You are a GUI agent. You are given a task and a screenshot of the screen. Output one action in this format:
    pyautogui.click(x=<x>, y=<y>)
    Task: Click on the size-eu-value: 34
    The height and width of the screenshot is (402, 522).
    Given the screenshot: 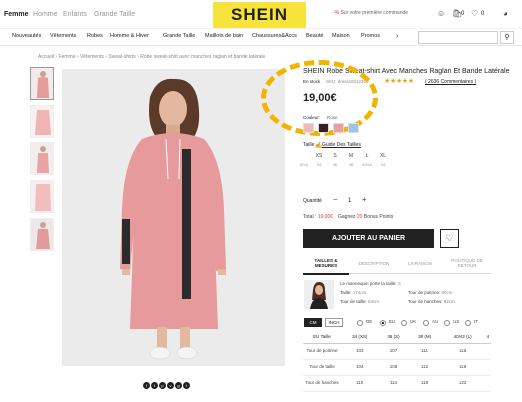 What is the action you would take?
    pyautogui.click(x=319, y=164)
    